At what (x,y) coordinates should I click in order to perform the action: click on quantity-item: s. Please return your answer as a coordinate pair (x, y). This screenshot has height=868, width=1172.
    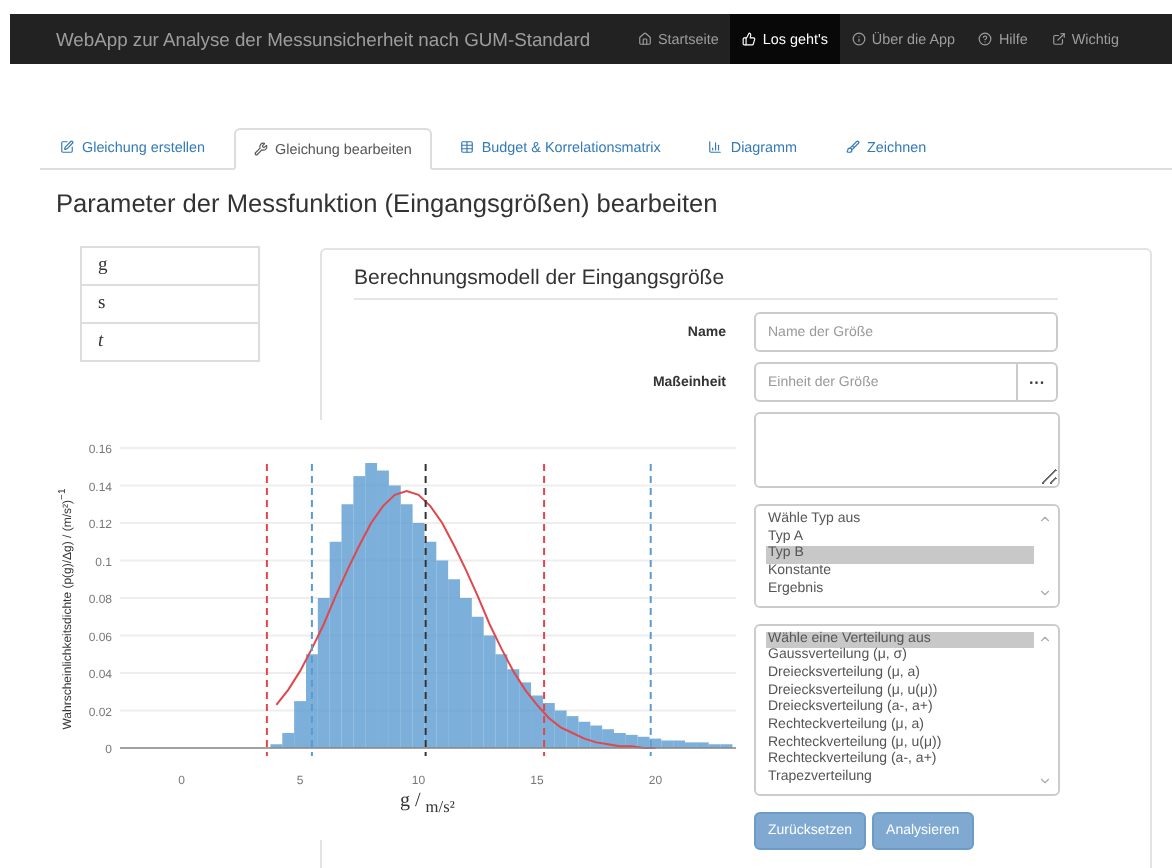
    Looking at the image, I should click on (170, 304).